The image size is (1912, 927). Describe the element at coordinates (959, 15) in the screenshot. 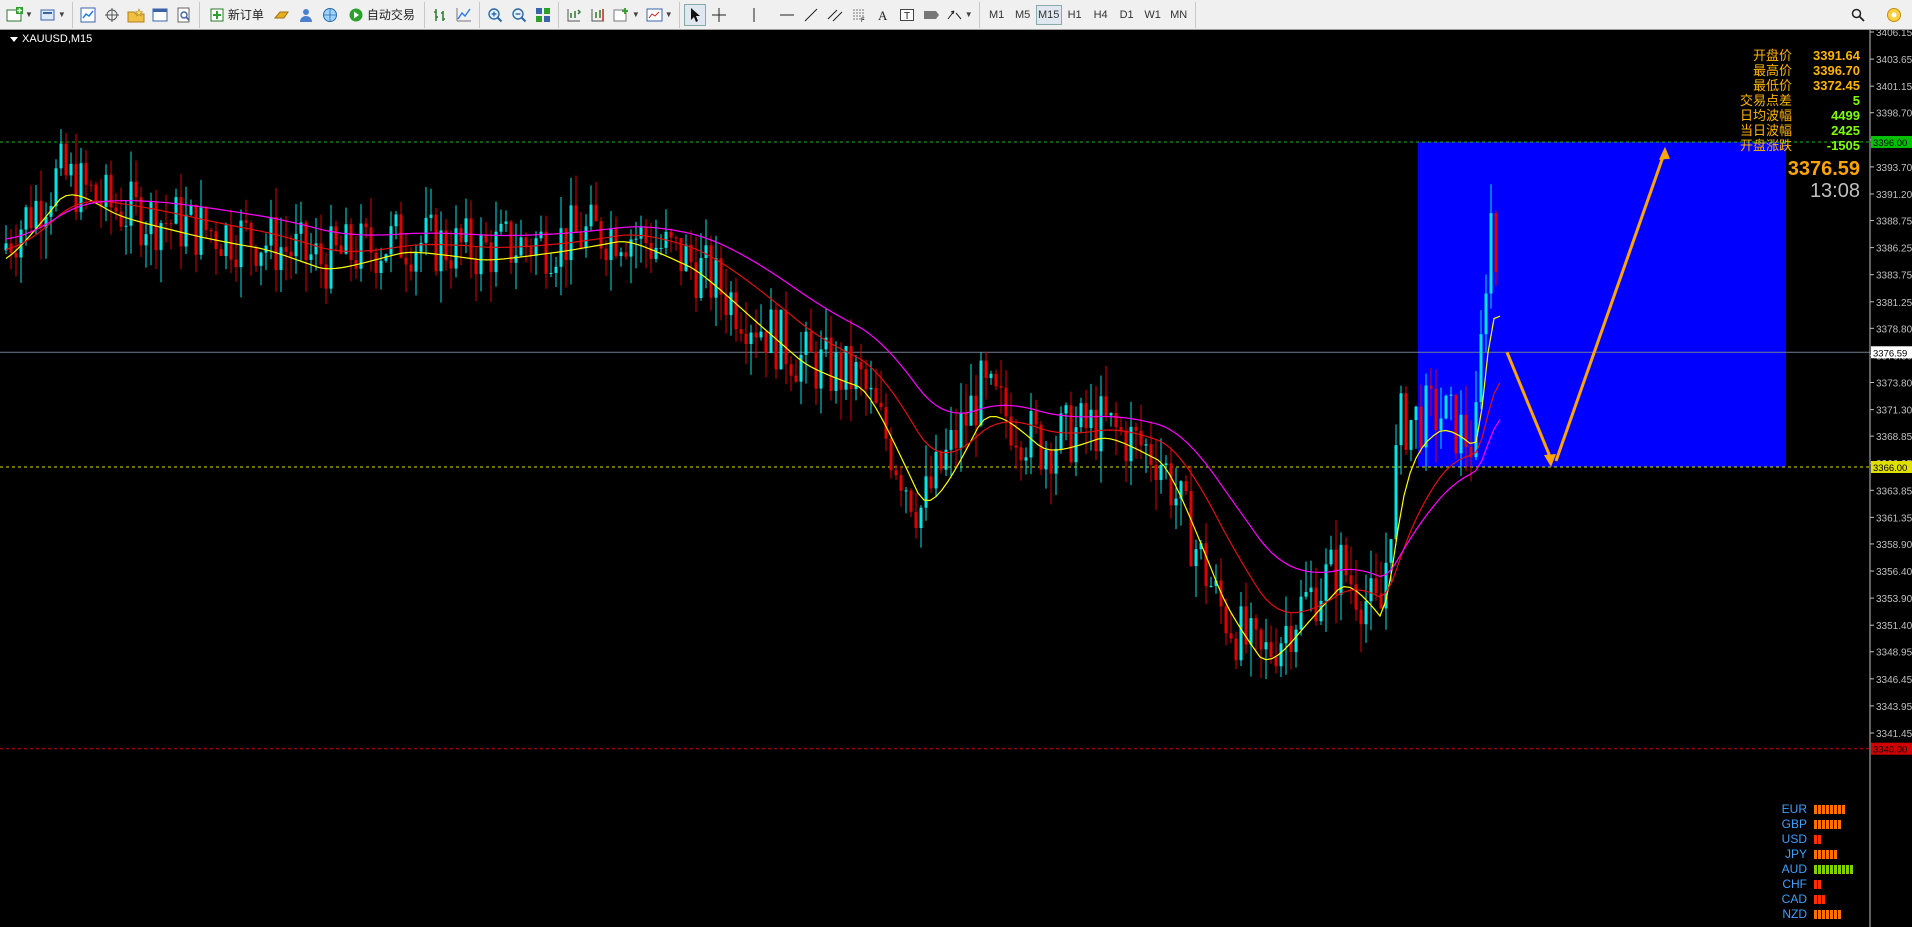

I see `arrows-tool: ▼` at that location.